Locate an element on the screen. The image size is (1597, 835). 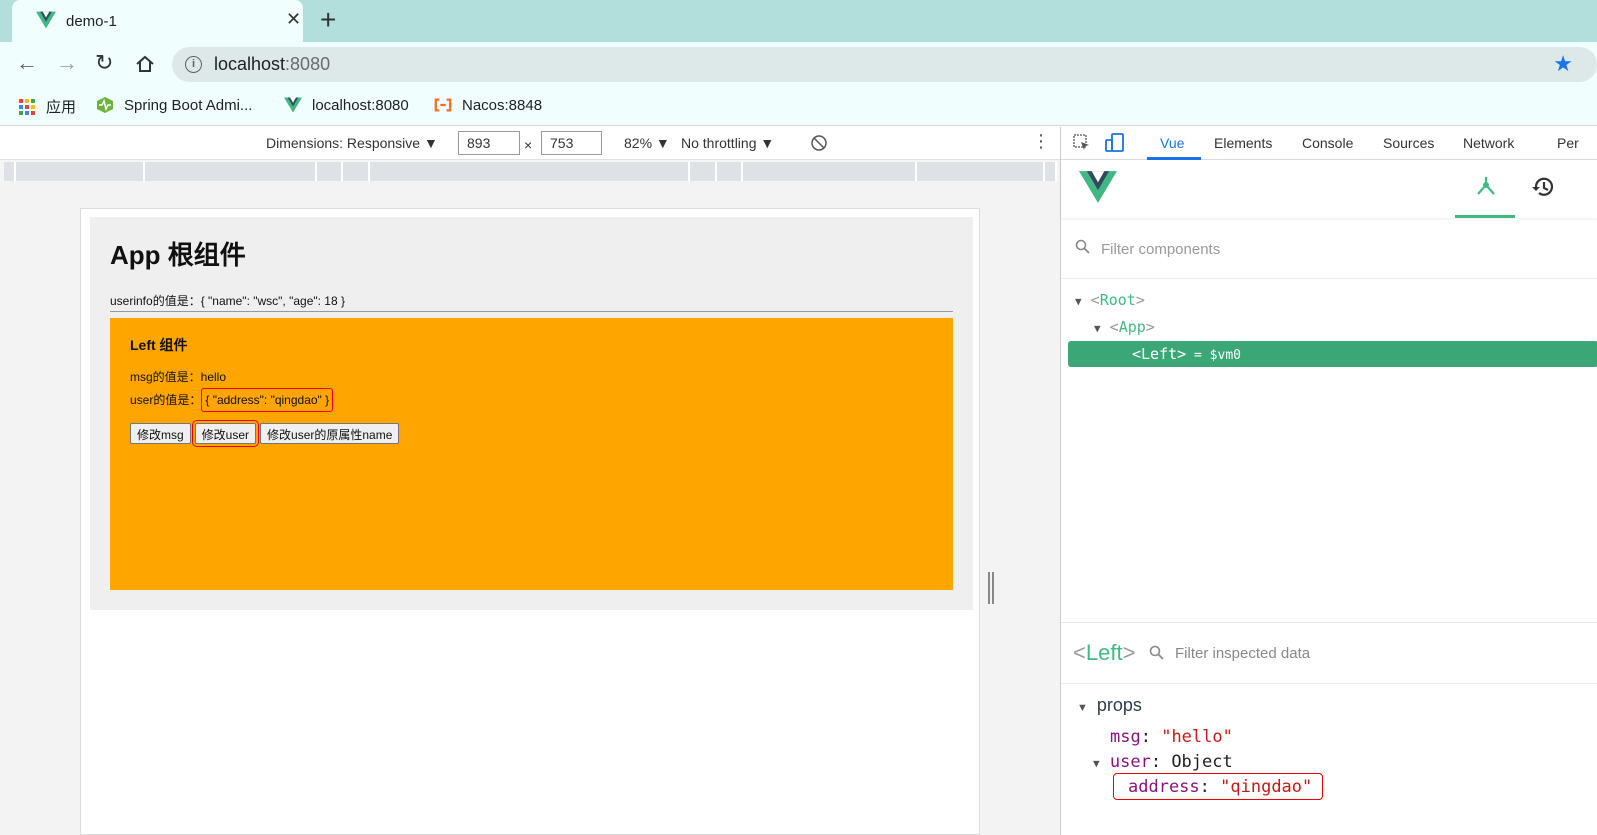
browser-toolbar: ← → ↻ i localhost:8080 ★ is located at coordinates (798, 64).